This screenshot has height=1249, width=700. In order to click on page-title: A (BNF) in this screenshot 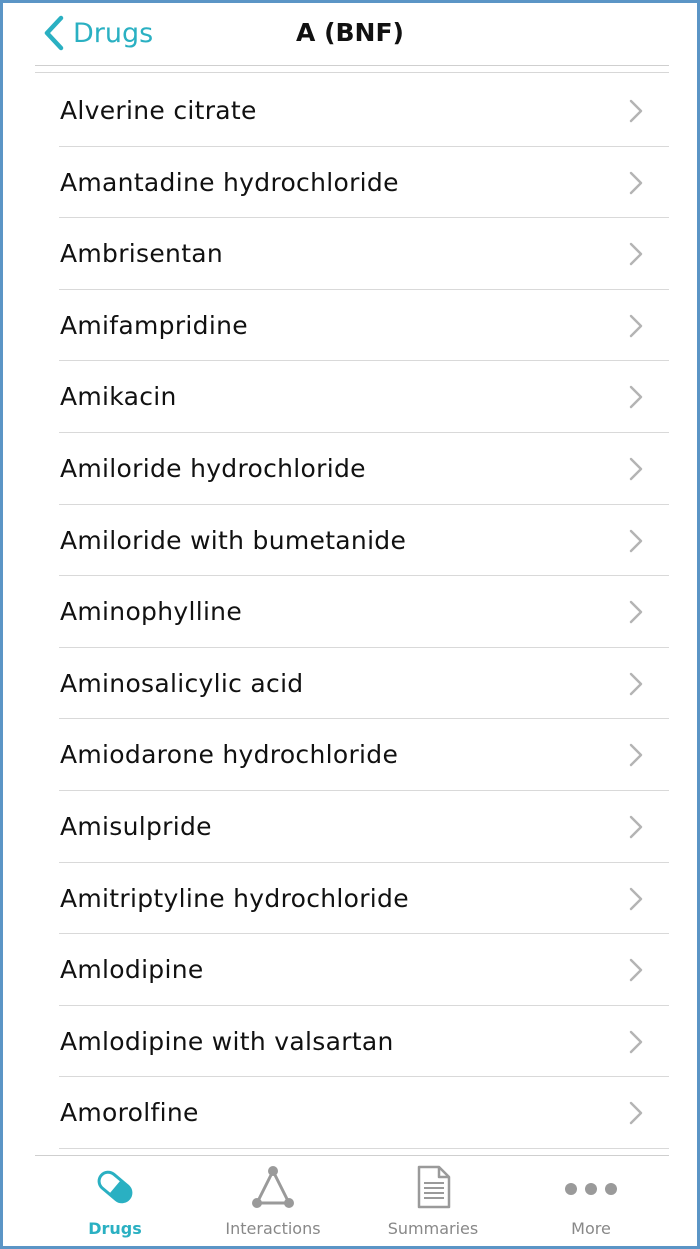, I will do `click(350, 32)`.